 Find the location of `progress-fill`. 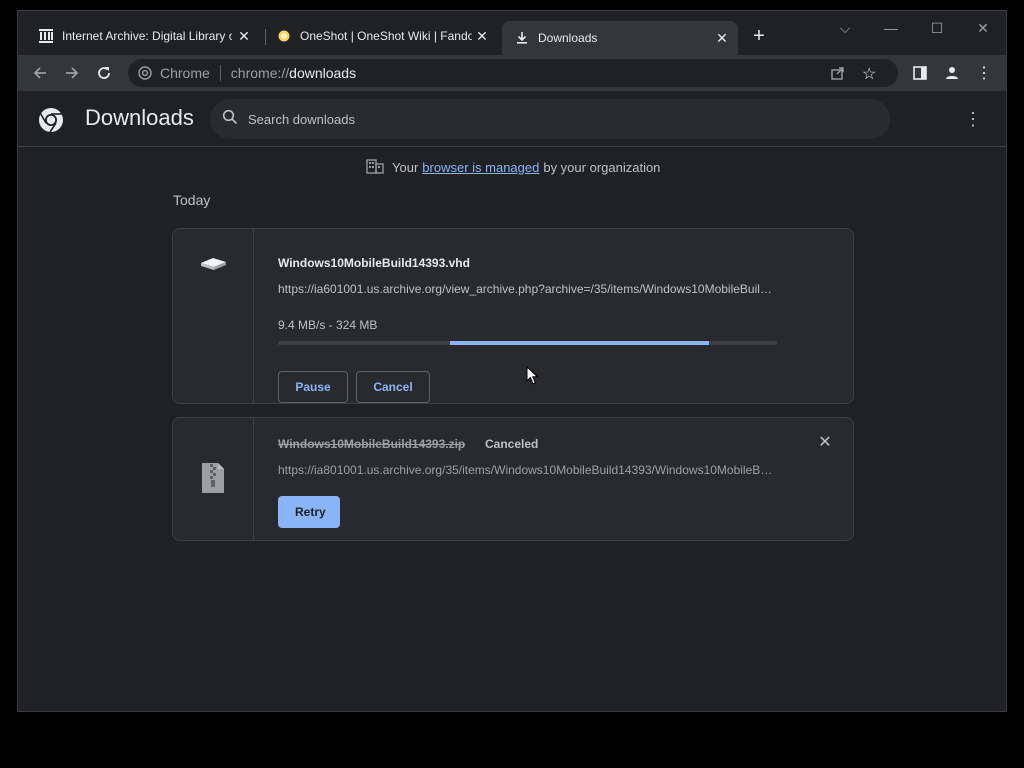

progress-fill is located at coordinates (579, 343).